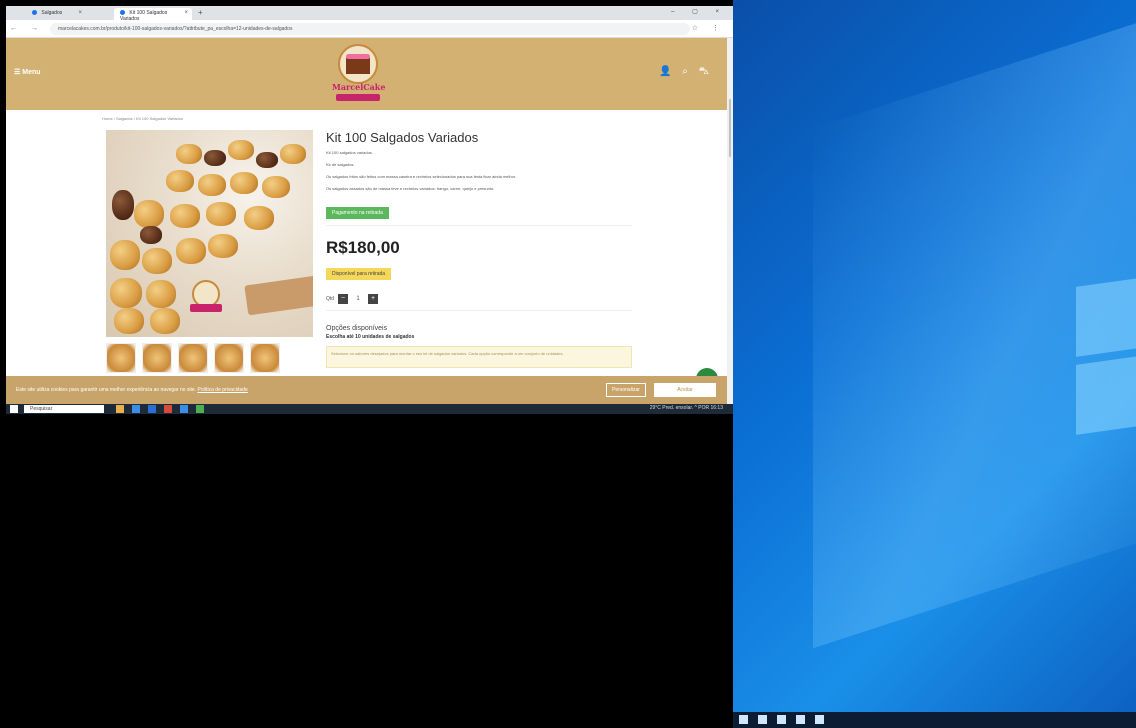 This screenshot has width=1136, height=728. Describe the element at coordinates (200, 12) in the screenshot. I see `new-tab-button: +` at that location.